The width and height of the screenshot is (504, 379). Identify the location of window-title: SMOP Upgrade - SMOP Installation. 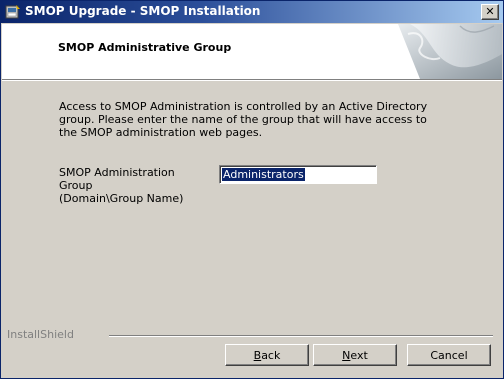
(143, 11).